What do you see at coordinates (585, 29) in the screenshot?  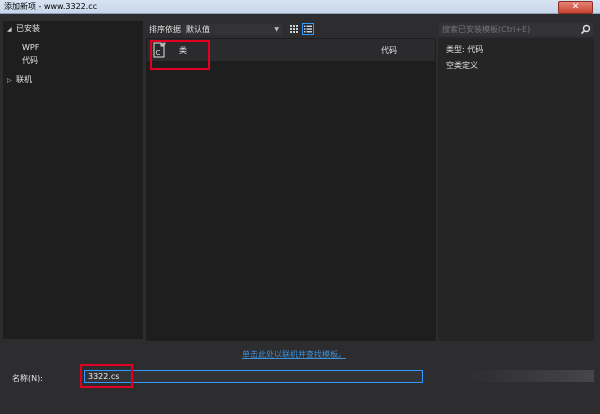 I see `search-icon` at bounding box center [585, 29].